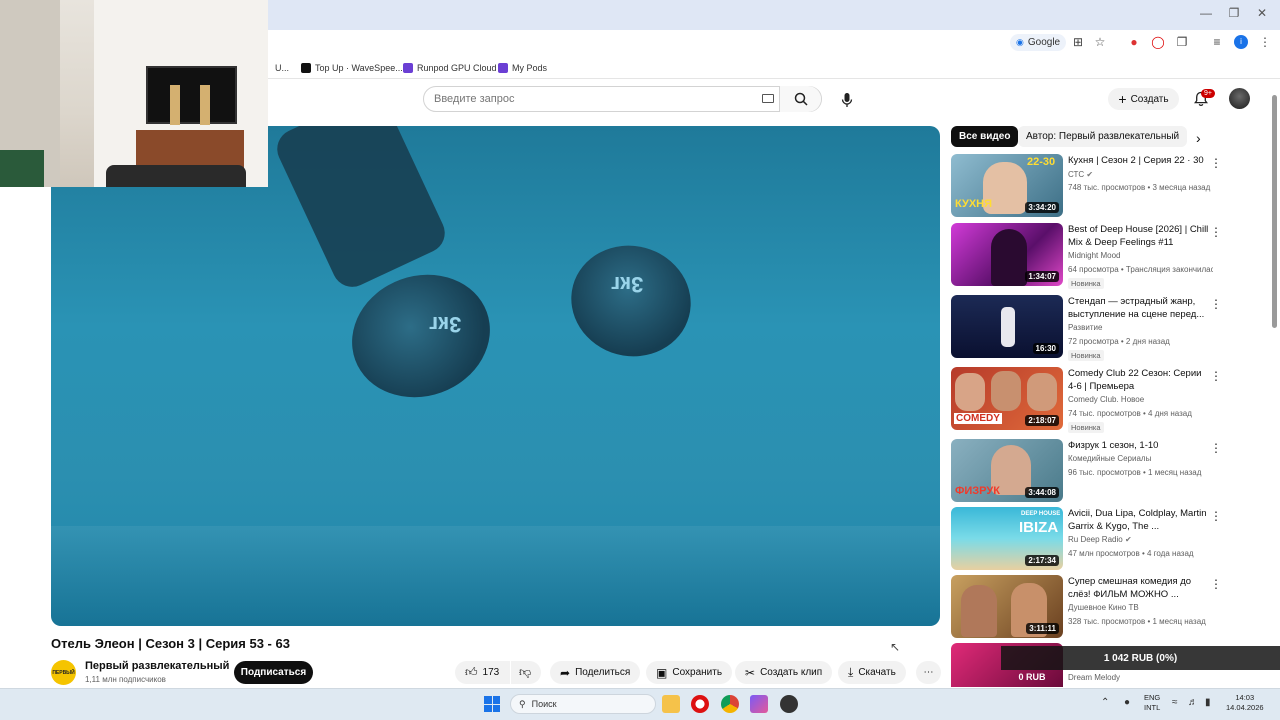 This screenshot has height=720, width=1280. I want to click on microphone-icon: ●, so click(1127, 702).